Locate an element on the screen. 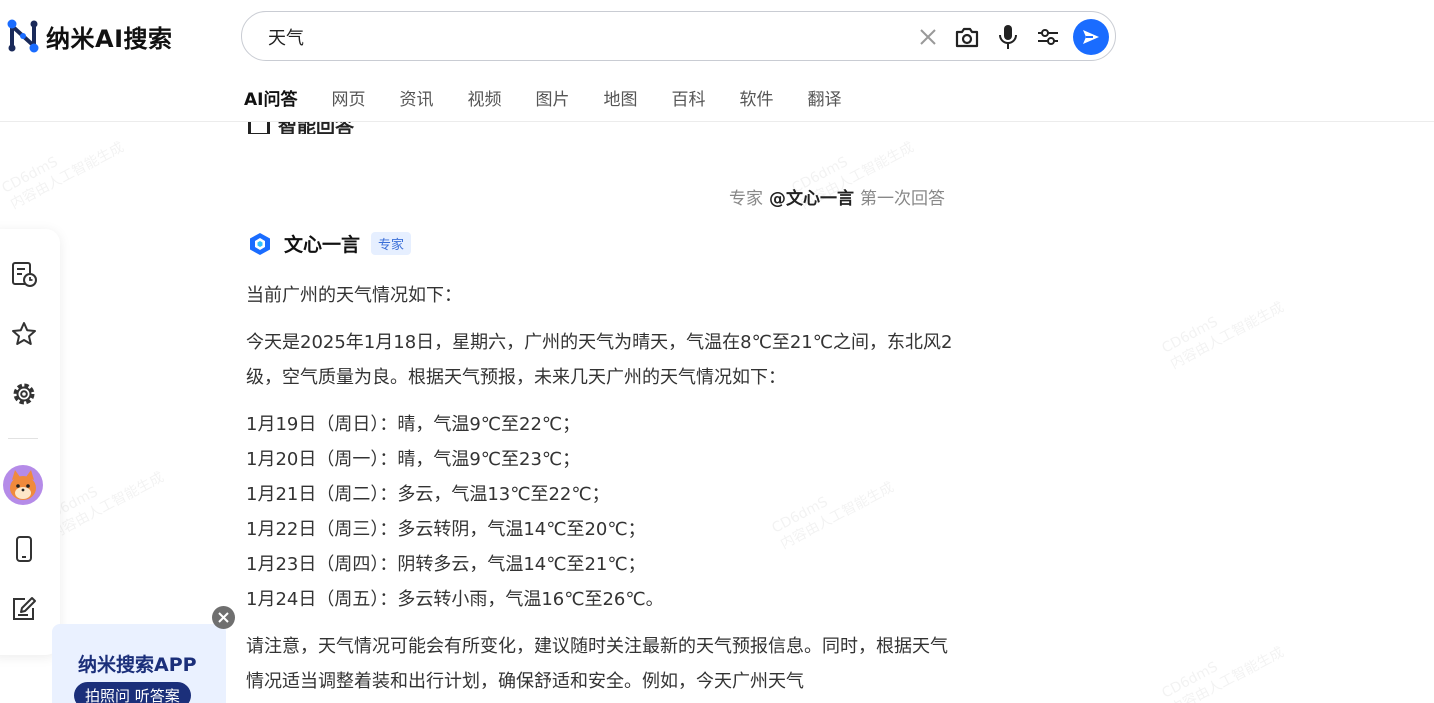 This screenshot has width=1434, height=703. tab-baike: 百科 is located at coordinates (688, 100).